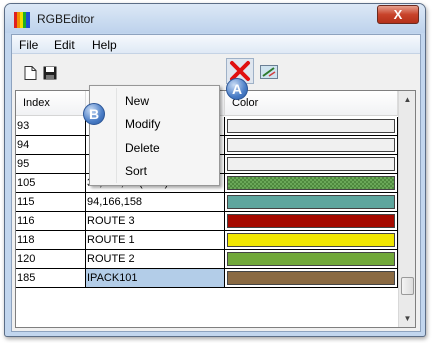 The width and height of the screenshot is (432, 343). Describe the element at coordinates (51, 164) in the screenshot. I see `index-cell: 95` at that location.